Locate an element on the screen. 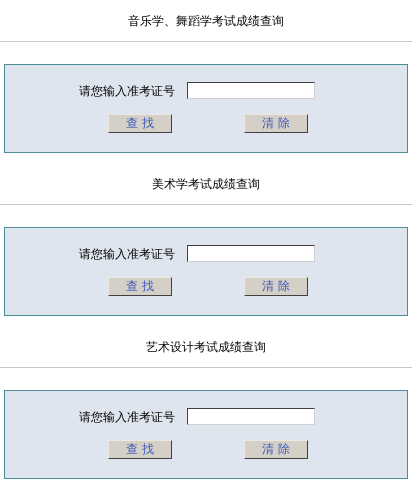 The width and height of the screenshot is (412, 488). section-title: 艺术设计考试成绩查询 is located at coordinates (206, 347).